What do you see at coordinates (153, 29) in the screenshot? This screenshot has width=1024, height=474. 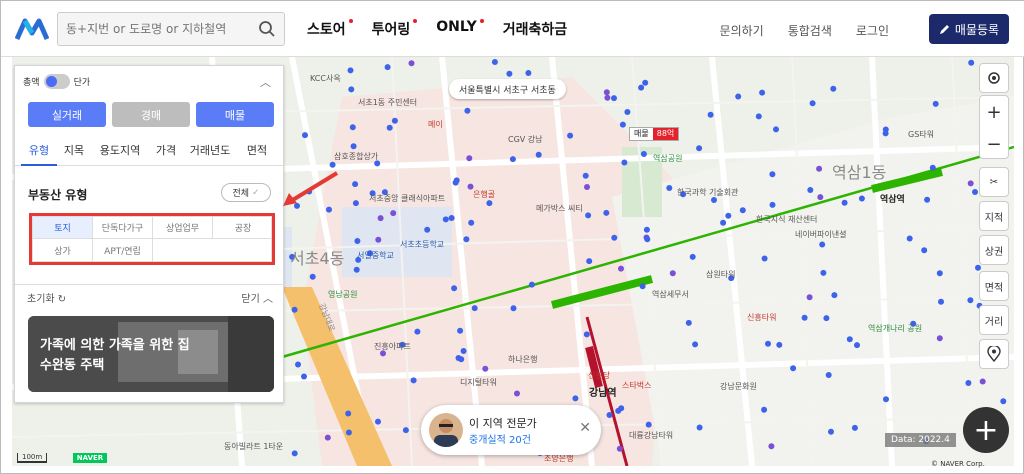 I see `search-input` at bounding box center [153, 29].